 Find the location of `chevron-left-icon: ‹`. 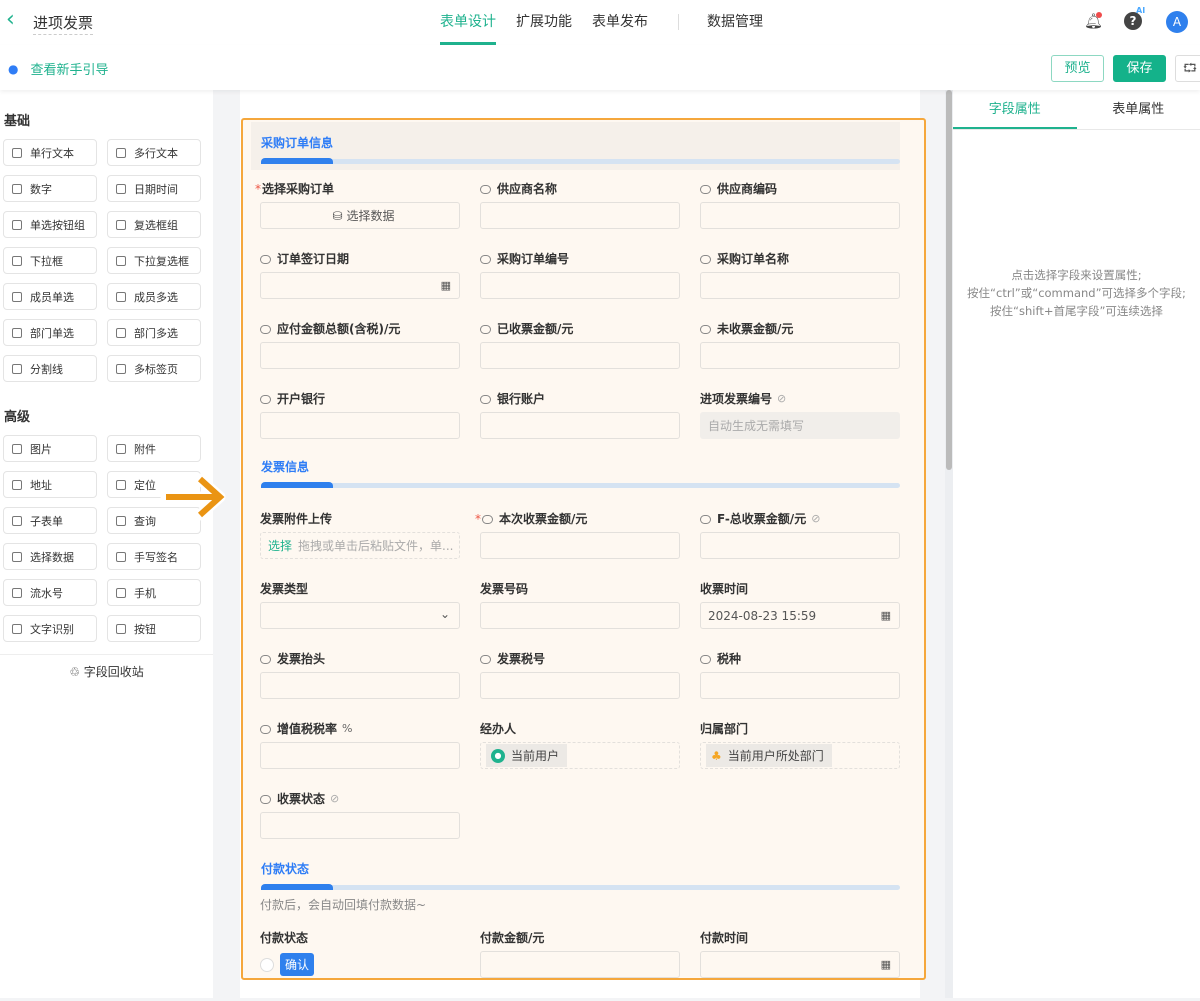

chevron-left-icon: ‹ is located at coordinates (10, 20).